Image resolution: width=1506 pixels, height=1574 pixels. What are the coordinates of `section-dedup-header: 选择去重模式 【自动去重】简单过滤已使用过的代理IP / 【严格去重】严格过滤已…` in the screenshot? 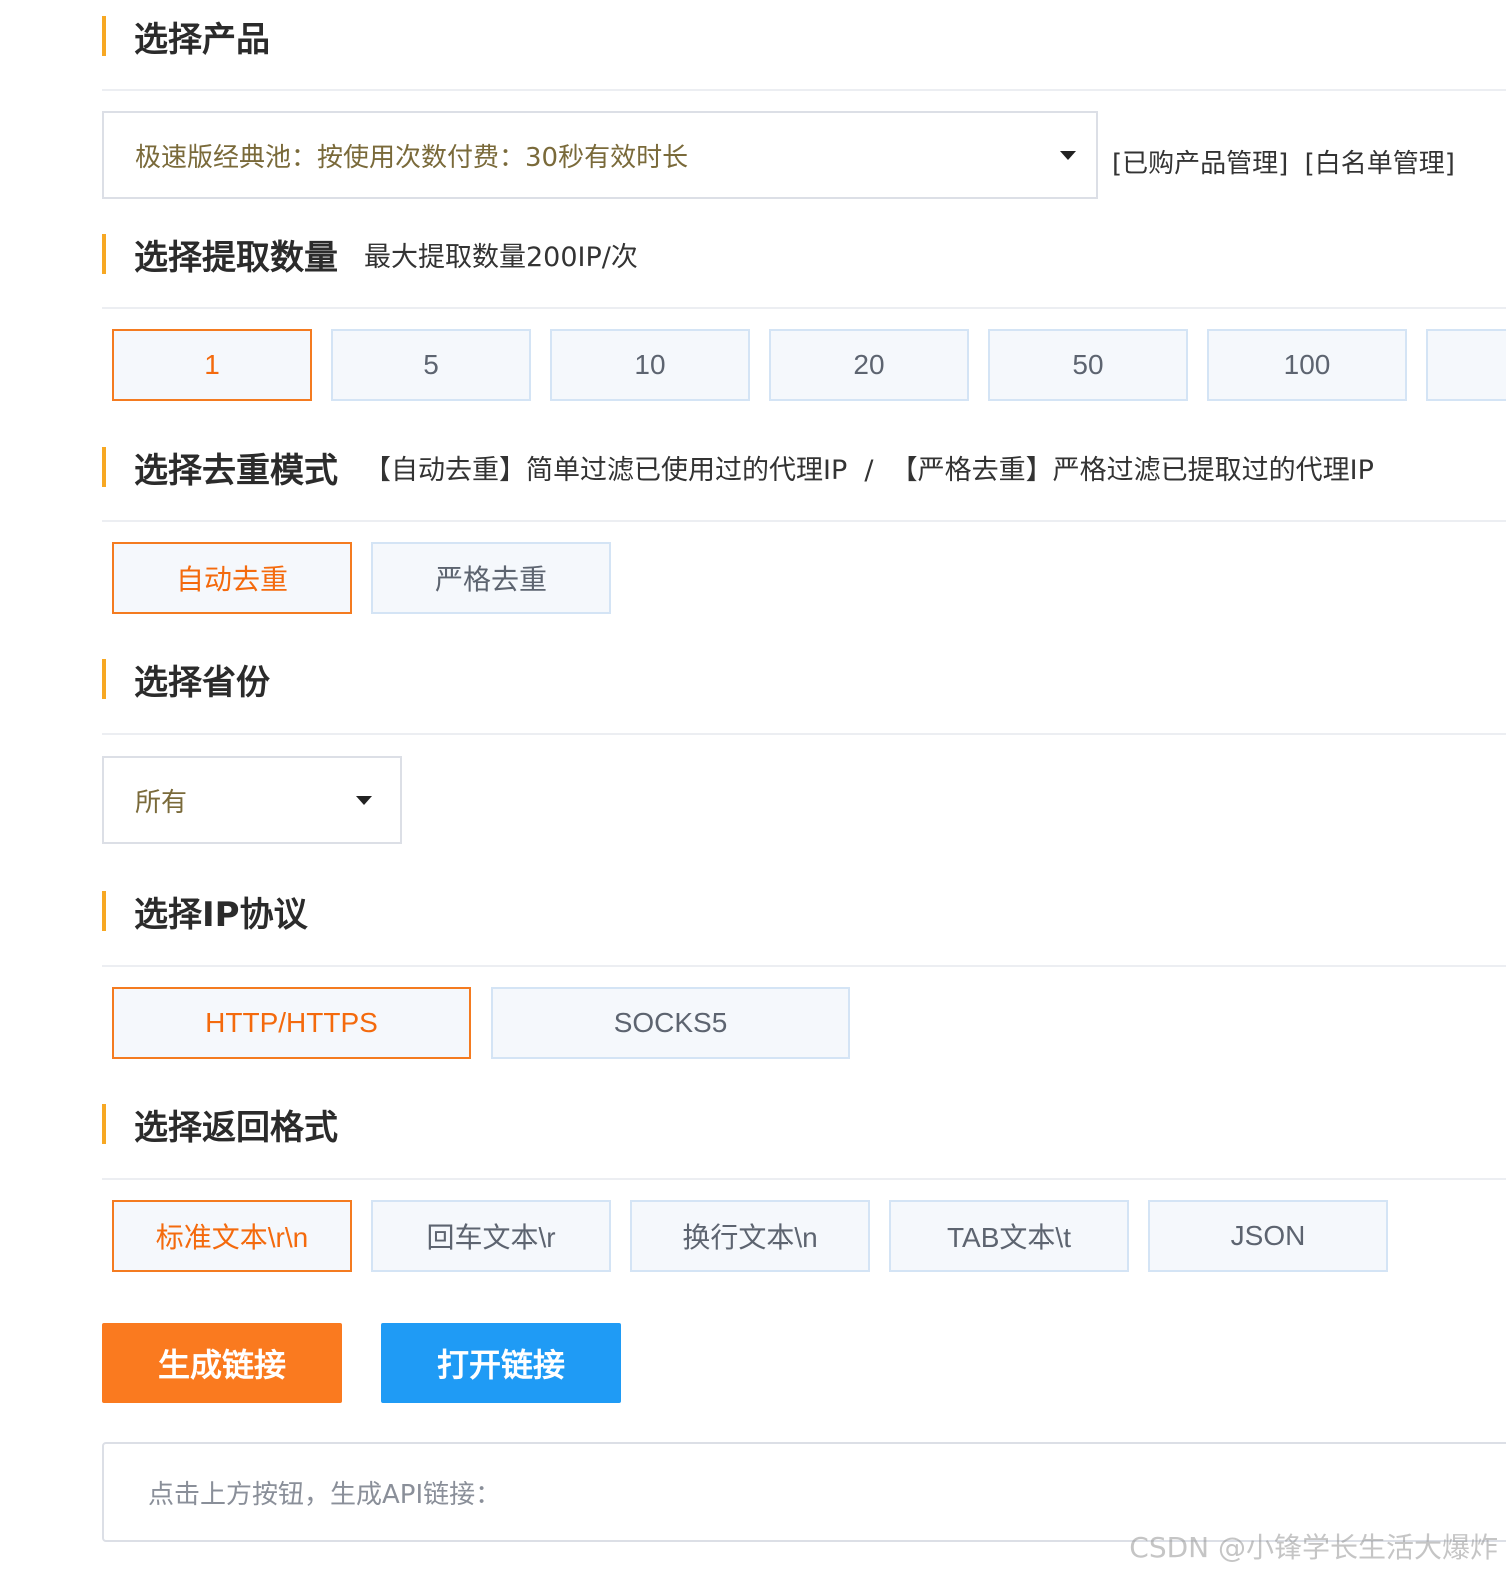 It's located at (738, 469).